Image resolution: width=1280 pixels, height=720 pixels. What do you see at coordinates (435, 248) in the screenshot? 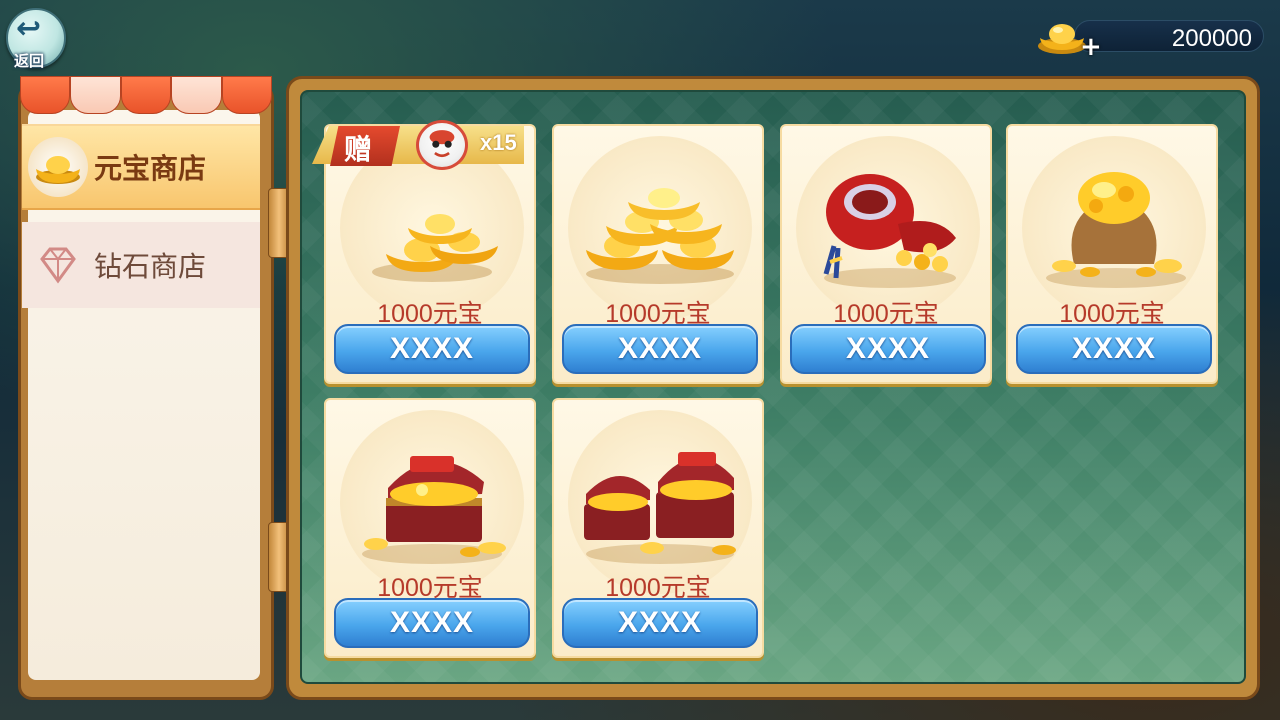
I see `small-ingot-pile-icon` at bounding box center [435, 248].